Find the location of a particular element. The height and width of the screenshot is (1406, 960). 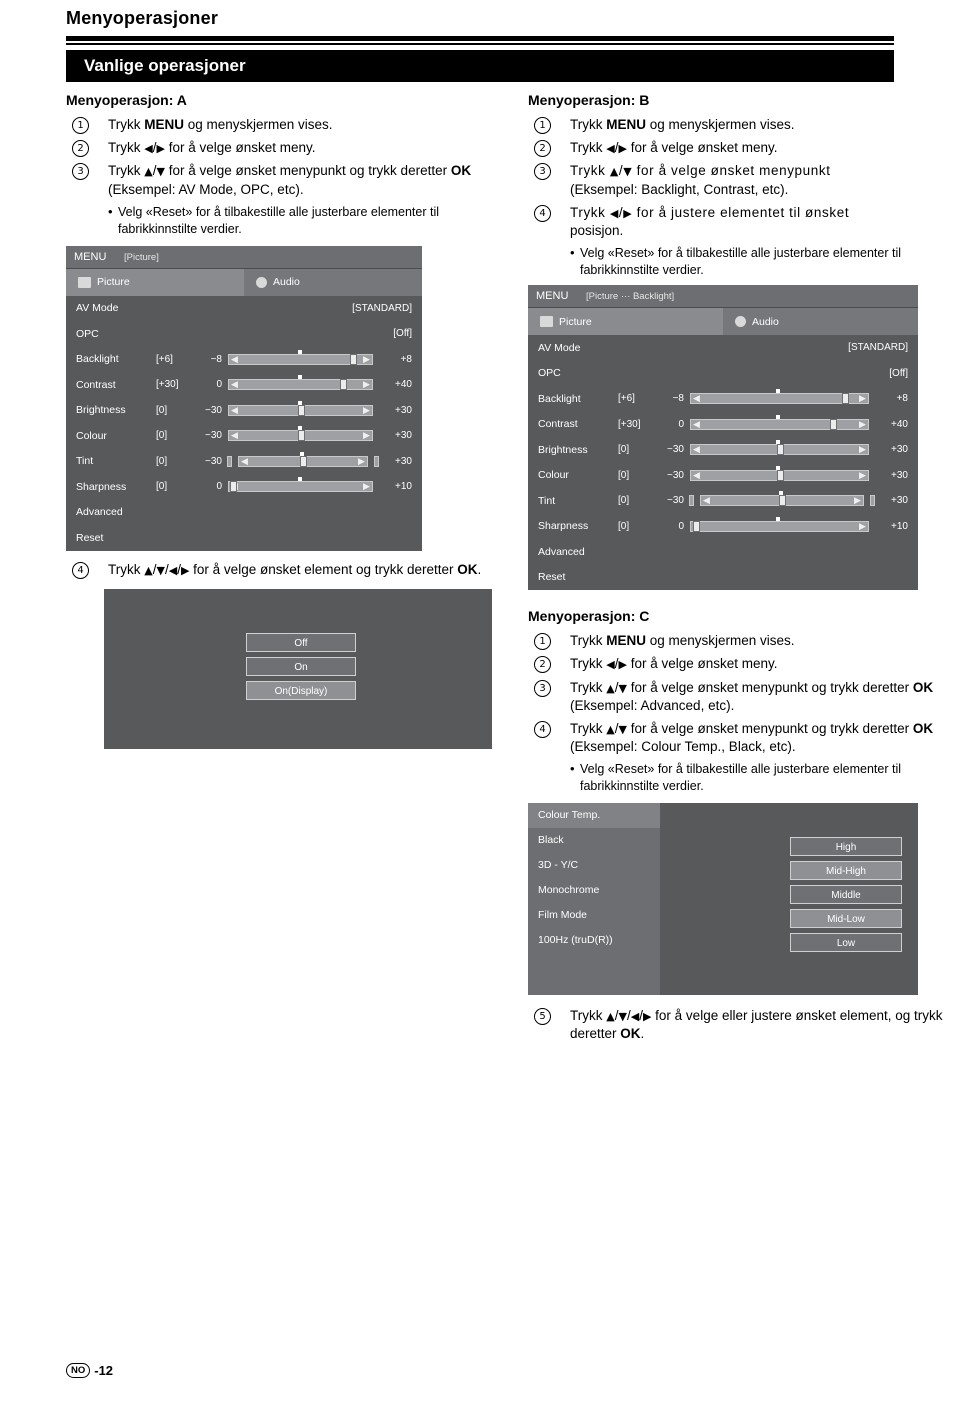

osd-b-tab-picture: Picture is located at coordinates (625, 322).